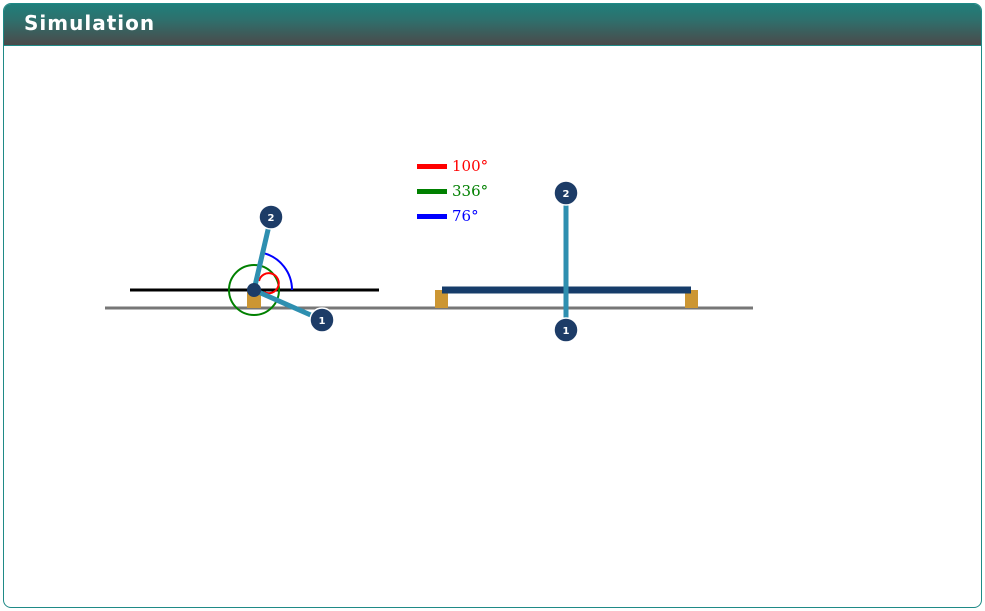  I want to click on legend-swatch-green, so click(432, 191).